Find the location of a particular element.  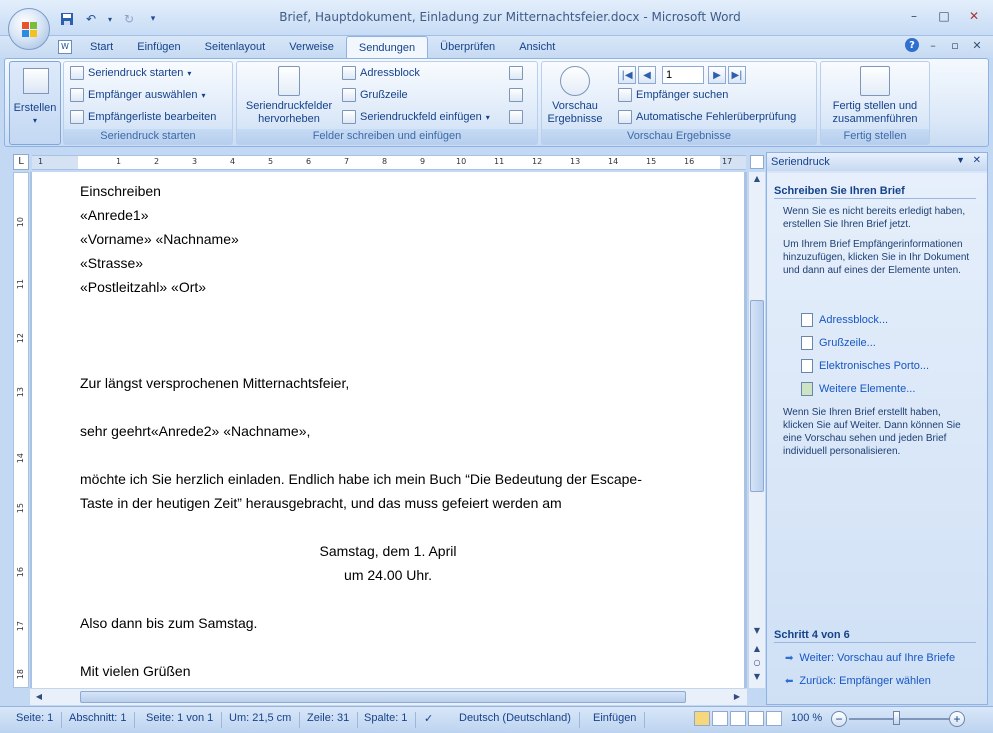

merge-field-anrede1: «Anrede1» is located at coordinates (114, 215).